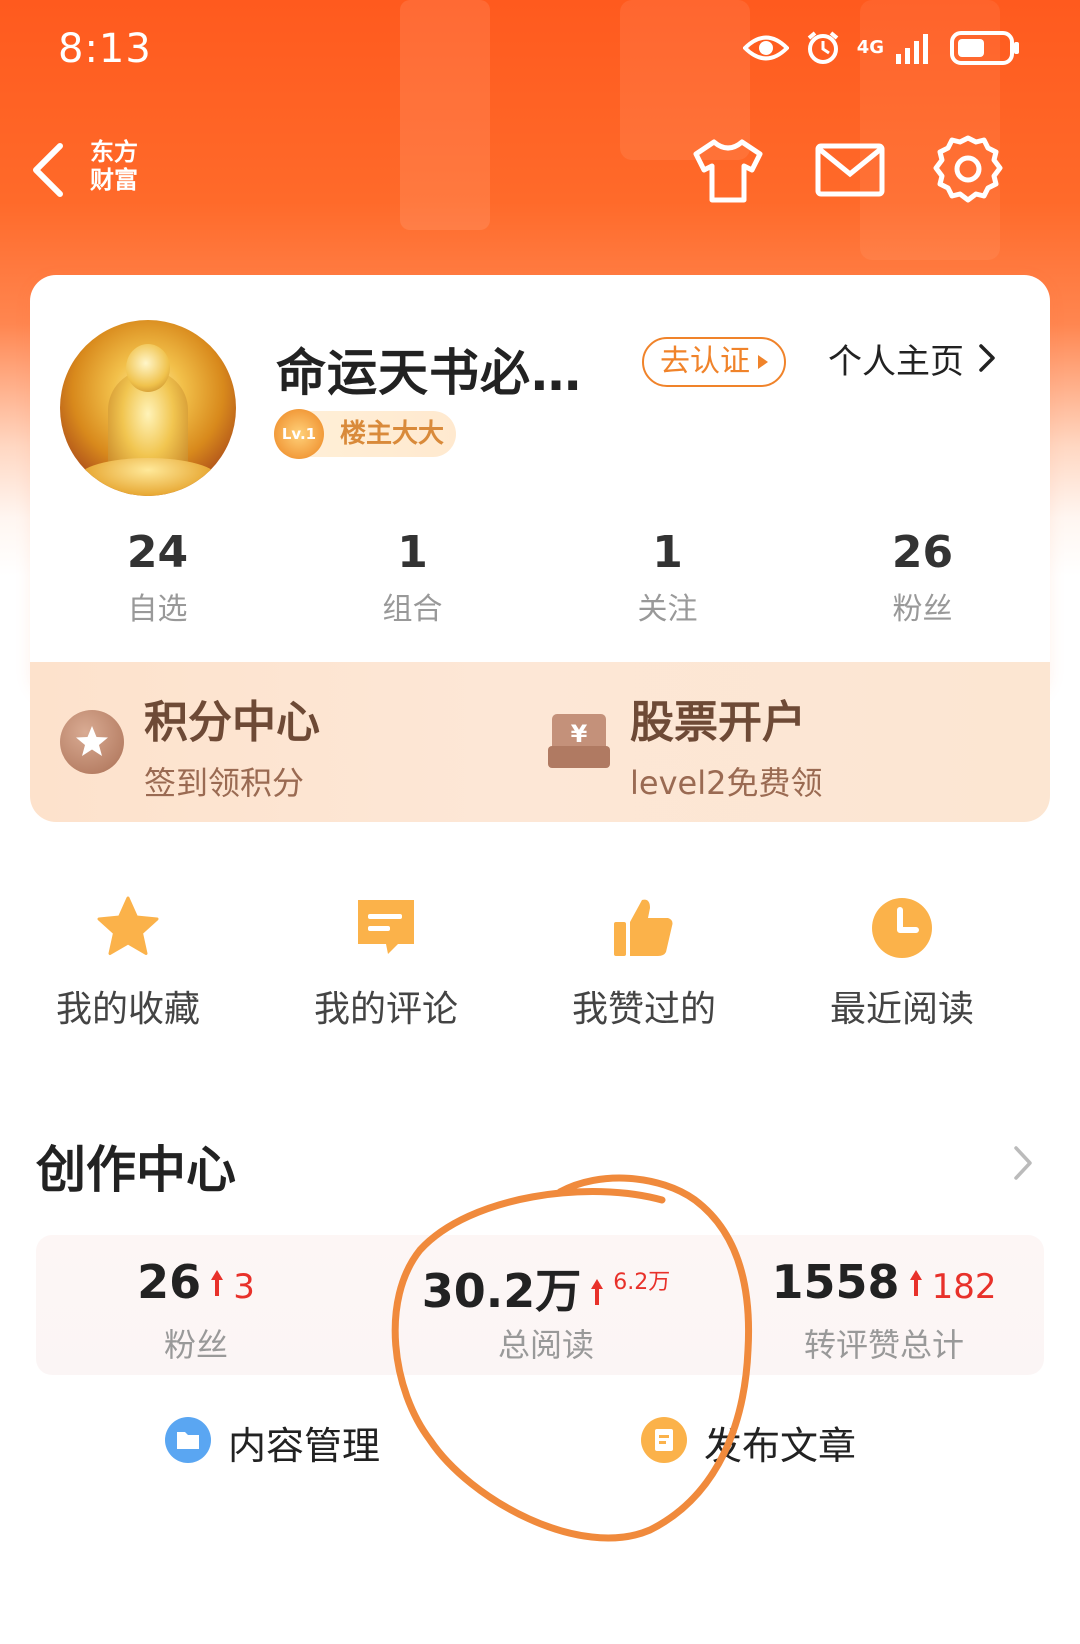 This screenshot has width=1080, height=1644. I want to click on stat-watchlist: 24 自选, so click(157, 585).